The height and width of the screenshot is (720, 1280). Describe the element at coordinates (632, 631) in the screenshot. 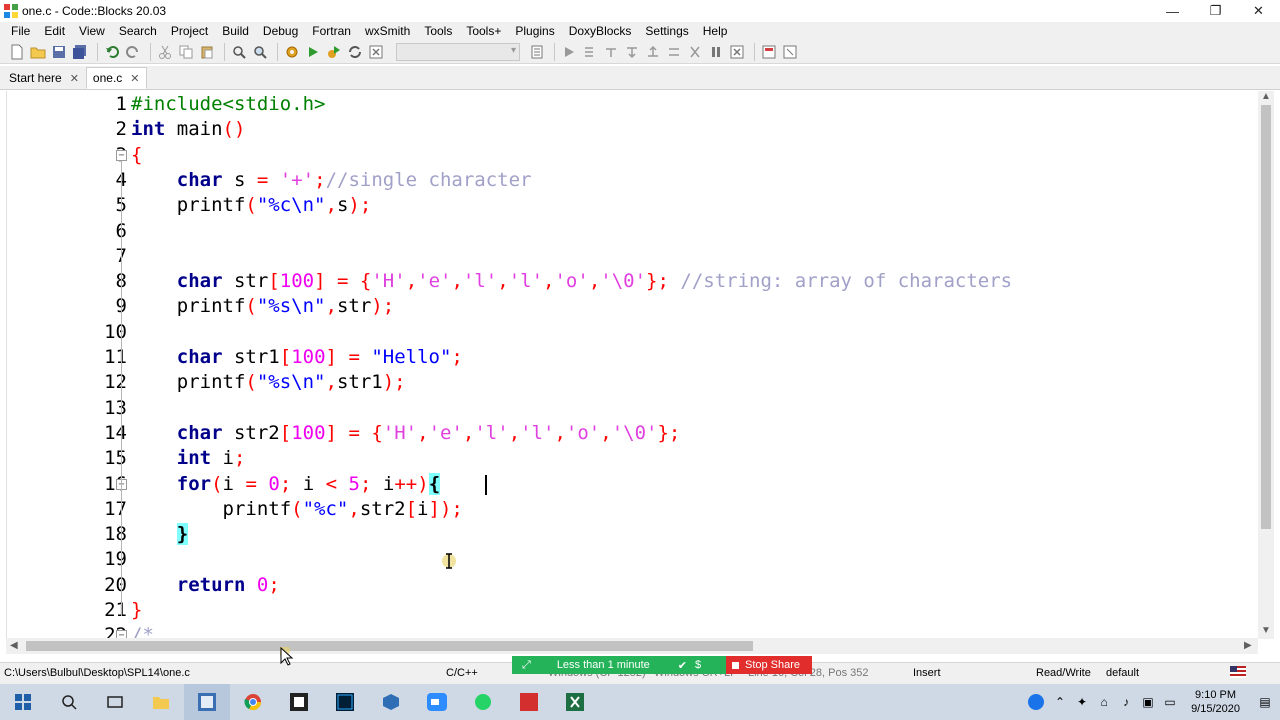

I see `code-line: 22−/*` at that location.